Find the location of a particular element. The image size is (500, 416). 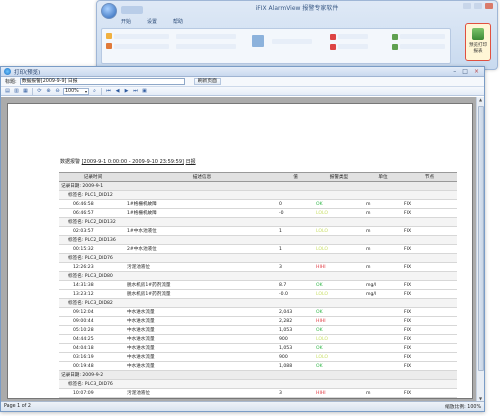

refresh-page-button: 刷新页面 is located at coordinates (207, 81).